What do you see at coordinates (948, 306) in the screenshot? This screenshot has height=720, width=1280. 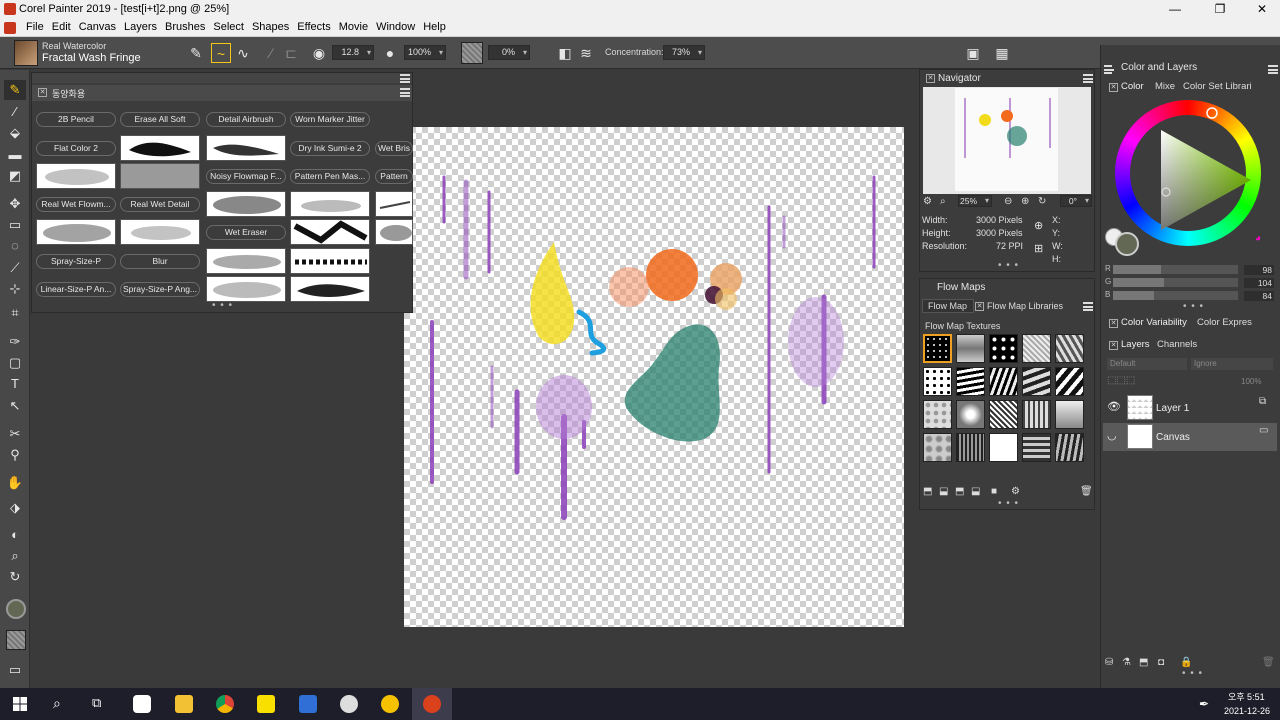 I see `tab-flow-map: Flow Map` at bounding box center [948, 306].